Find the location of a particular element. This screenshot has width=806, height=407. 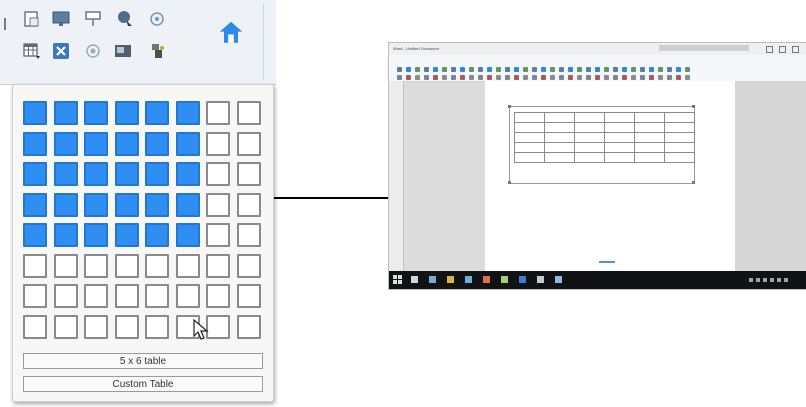

mail-icon is located at coordinates (504, 279).